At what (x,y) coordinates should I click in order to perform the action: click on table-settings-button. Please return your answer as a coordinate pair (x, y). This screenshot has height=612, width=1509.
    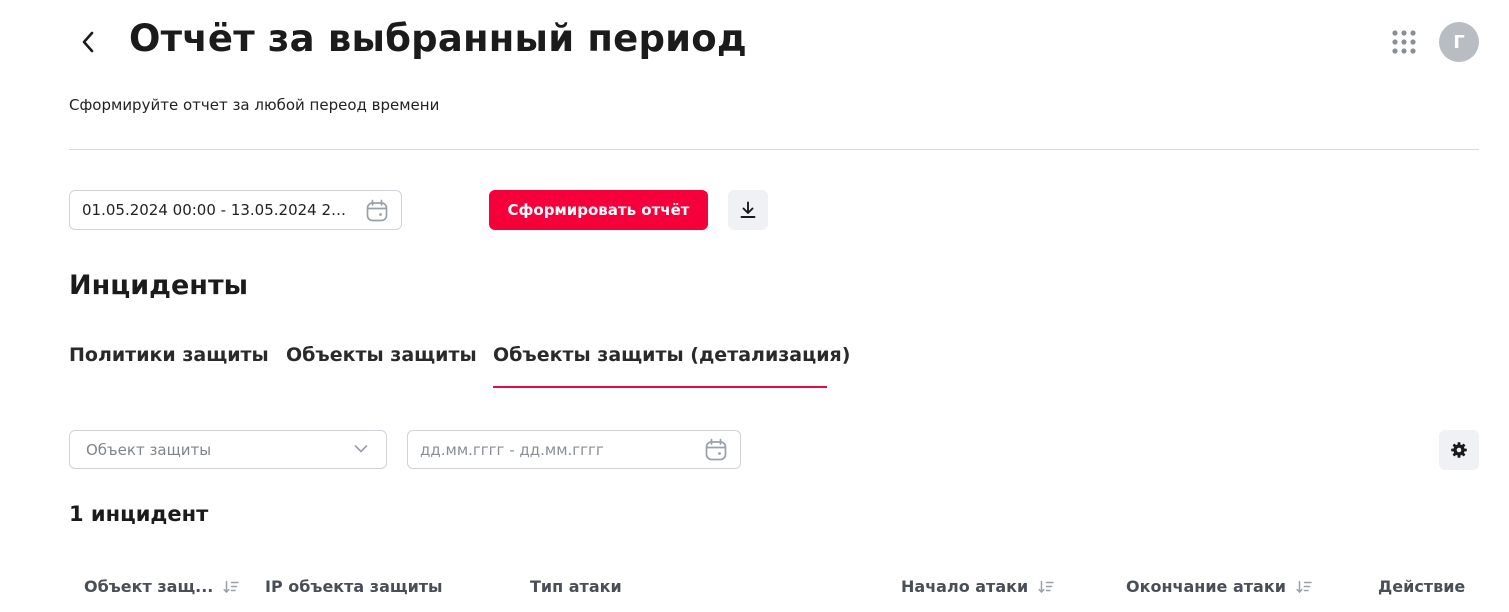
    Looking at the image, I should click on (1459, 450).